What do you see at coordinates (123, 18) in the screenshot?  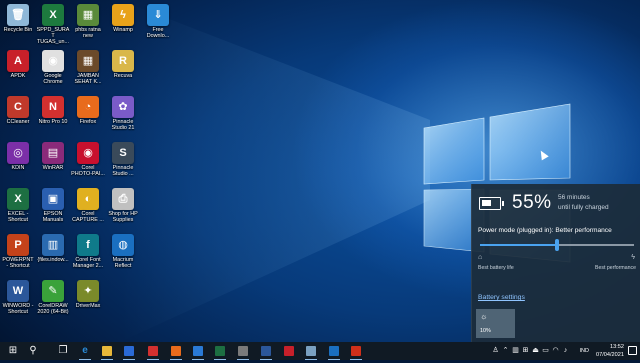 I see `desktop-icon: ϟ Winamp` at bounding box center [123, 18].